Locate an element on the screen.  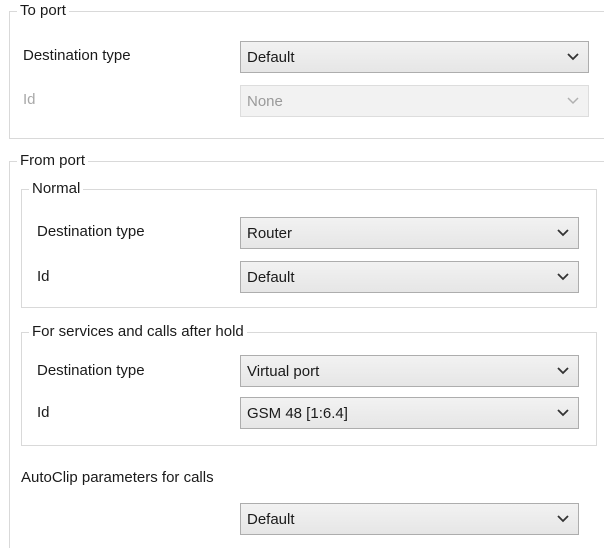
autoclip-value: Default is located at coordinates (271, 519).